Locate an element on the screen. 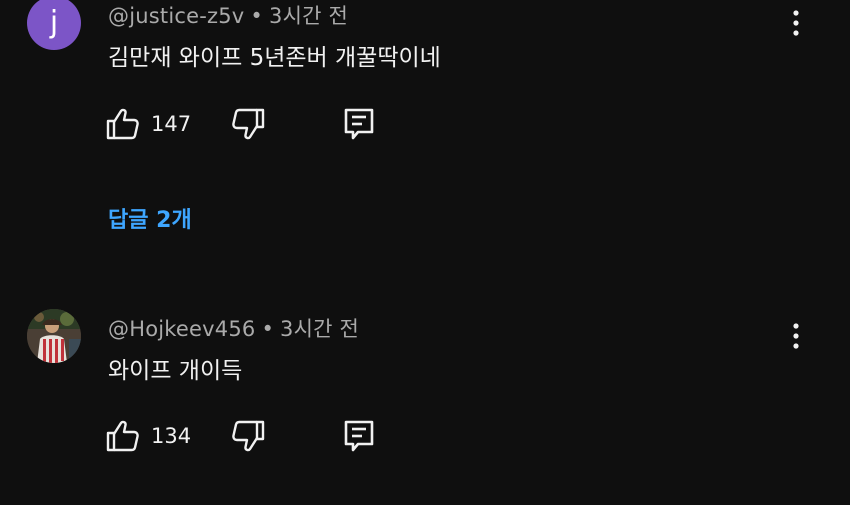 Image resolution: width=850 pixels, height=505 pixels. comment-actions: 134 is located at coordinates (425, 436).